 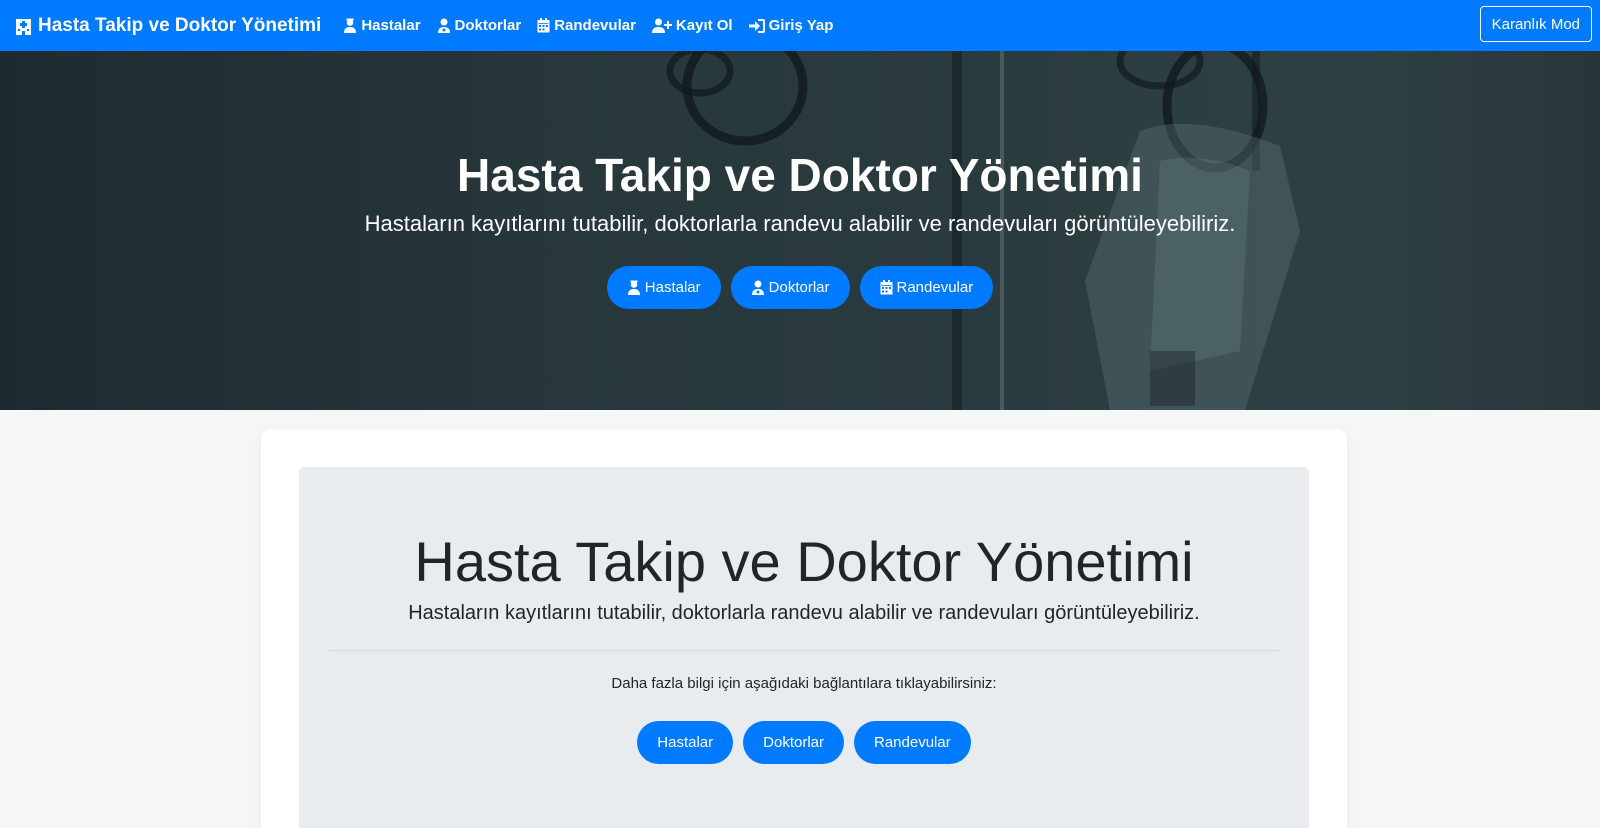 I want to click on nav-link-label: Giriş Yap, so click(x=801, y=25).